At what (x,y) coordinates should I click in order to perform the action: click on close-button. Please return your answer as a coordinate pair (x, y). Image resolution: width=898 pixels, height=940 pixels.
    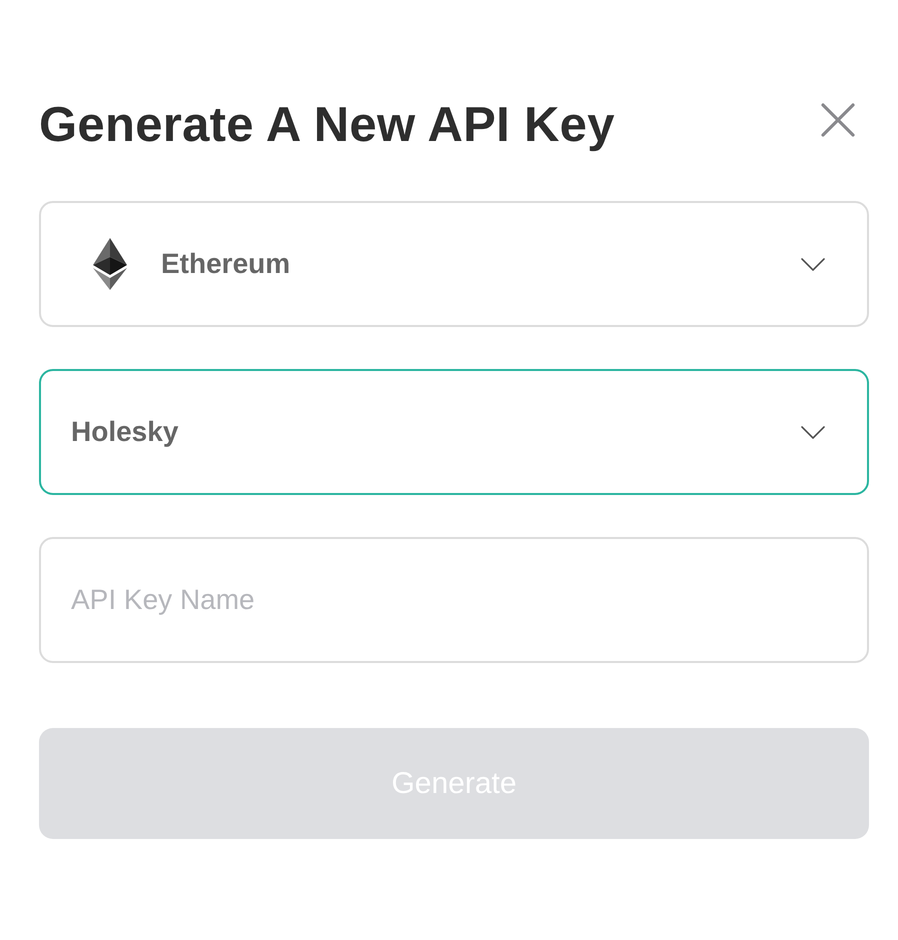
    Looking at the image, I should click on (838, 120).